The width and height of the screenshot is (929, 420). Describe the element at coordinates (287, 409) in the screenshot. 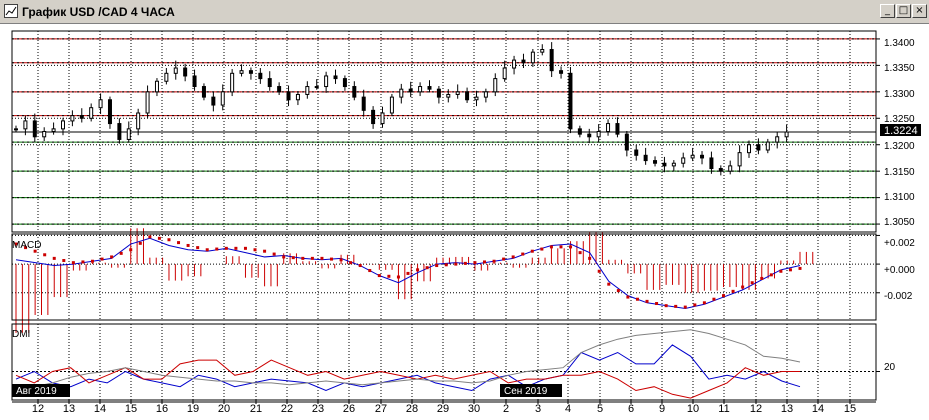

I see `x-tick-label: 22` at that location.